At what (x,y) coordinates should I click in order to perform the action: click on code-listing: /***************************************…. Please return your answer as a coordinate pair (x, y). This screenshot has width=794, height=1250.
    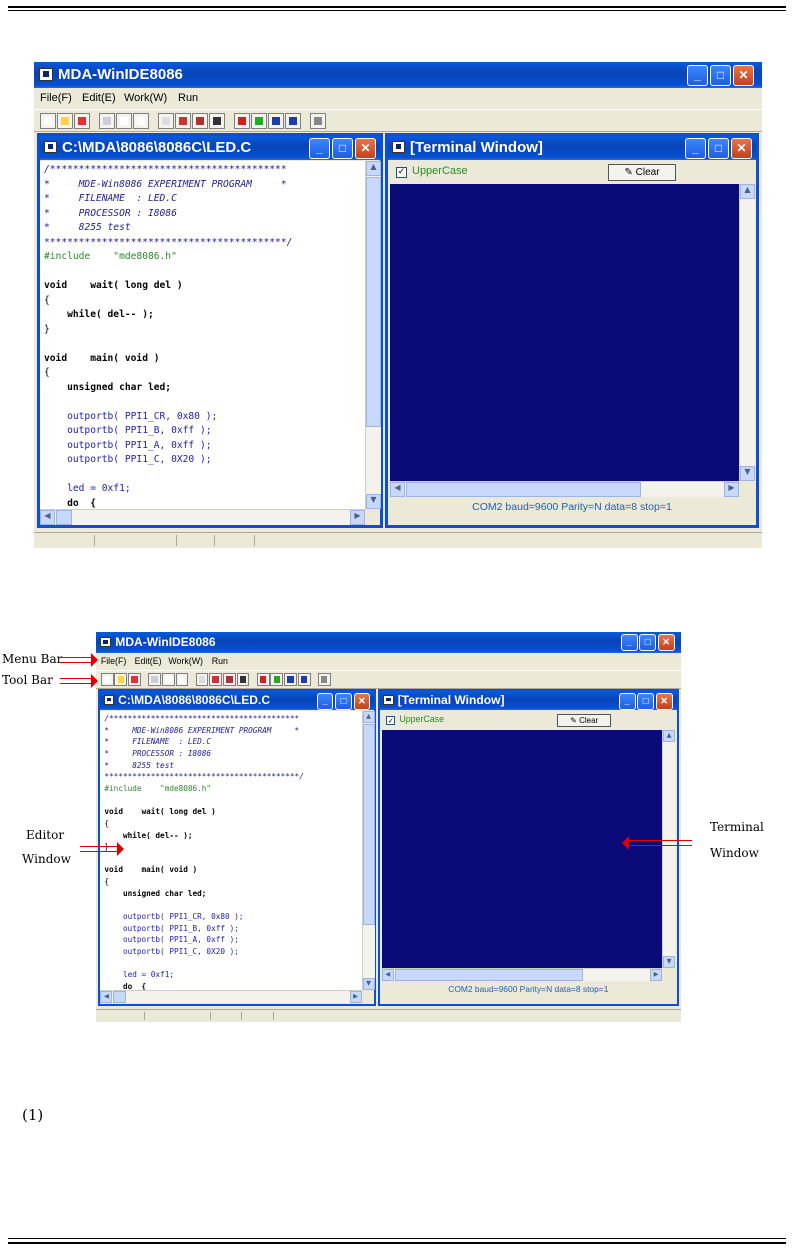
    Looking at the image, I should click on (168, 336).